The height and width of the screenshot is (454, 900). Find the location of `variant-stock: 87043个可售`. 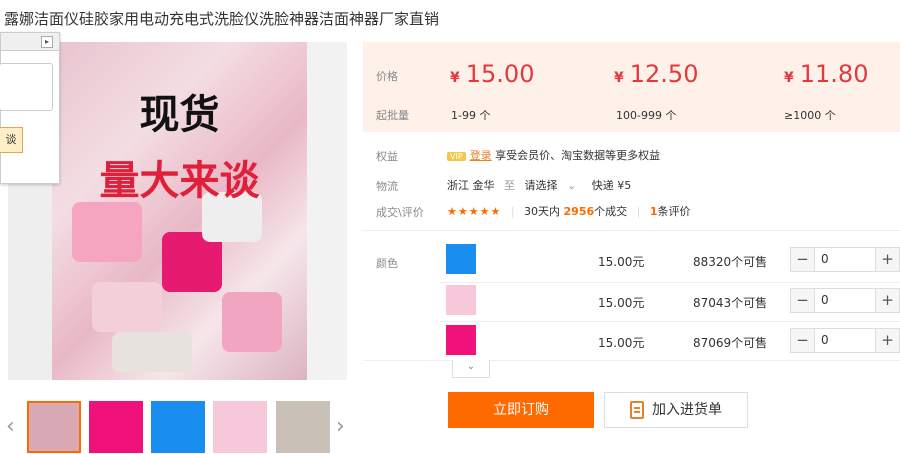

variant-stock: 87043个可售 is located at coordinates (730, 303).